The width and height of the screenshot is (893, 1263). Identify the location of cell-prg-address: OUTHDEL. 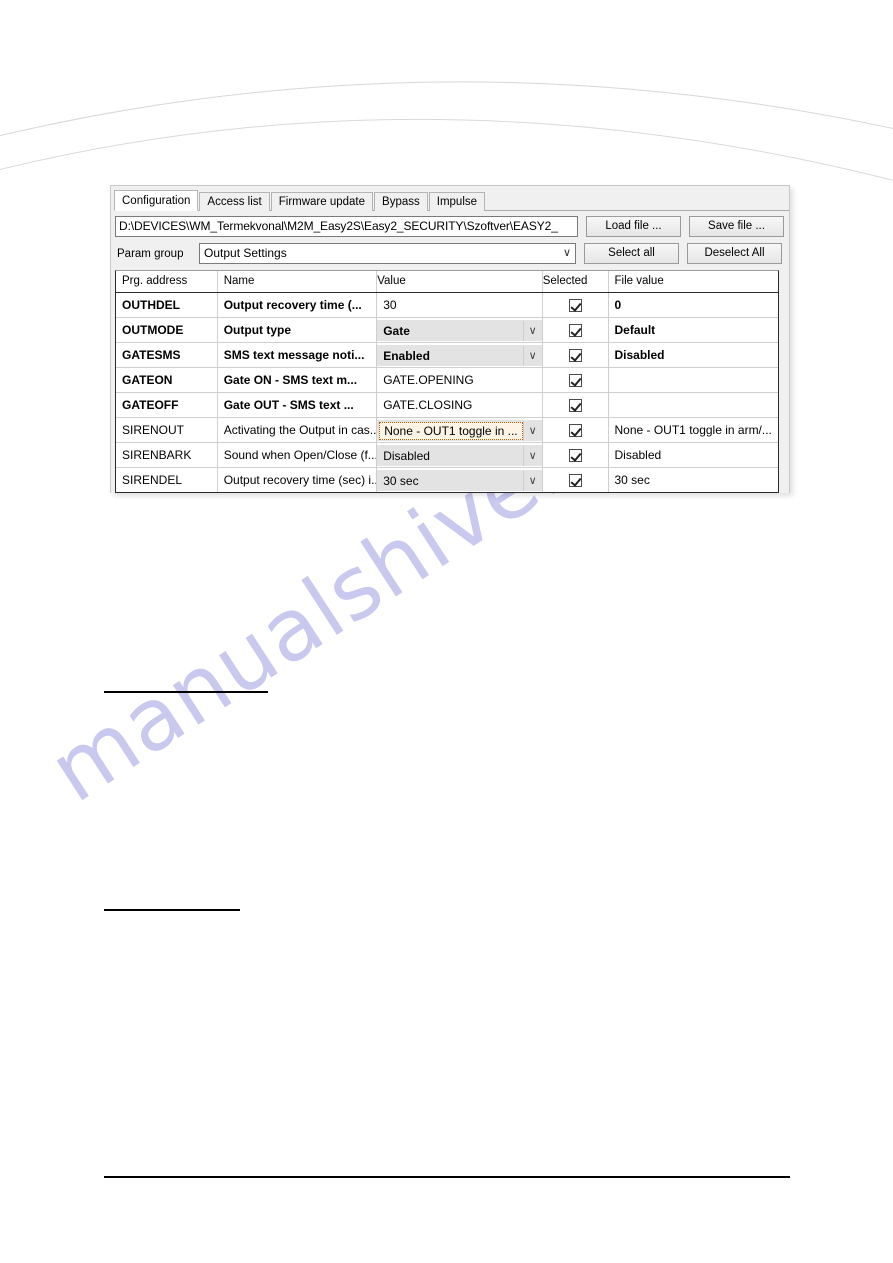
(167, 305).